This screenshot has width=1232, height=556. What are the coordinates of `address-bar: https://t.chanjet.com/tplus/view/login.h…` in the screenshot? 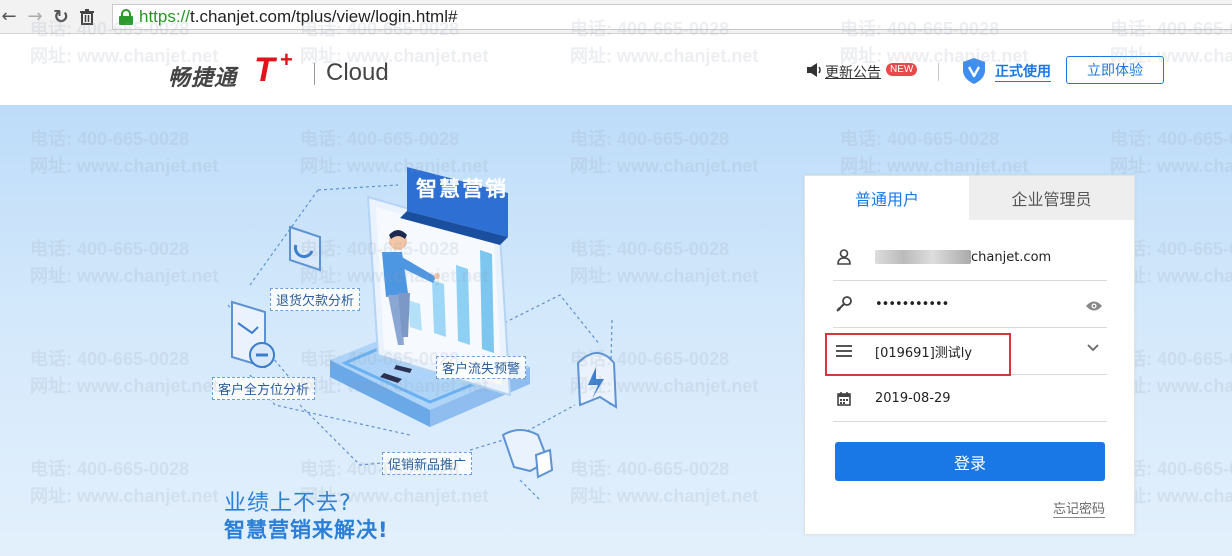 It's located at (672, 17).